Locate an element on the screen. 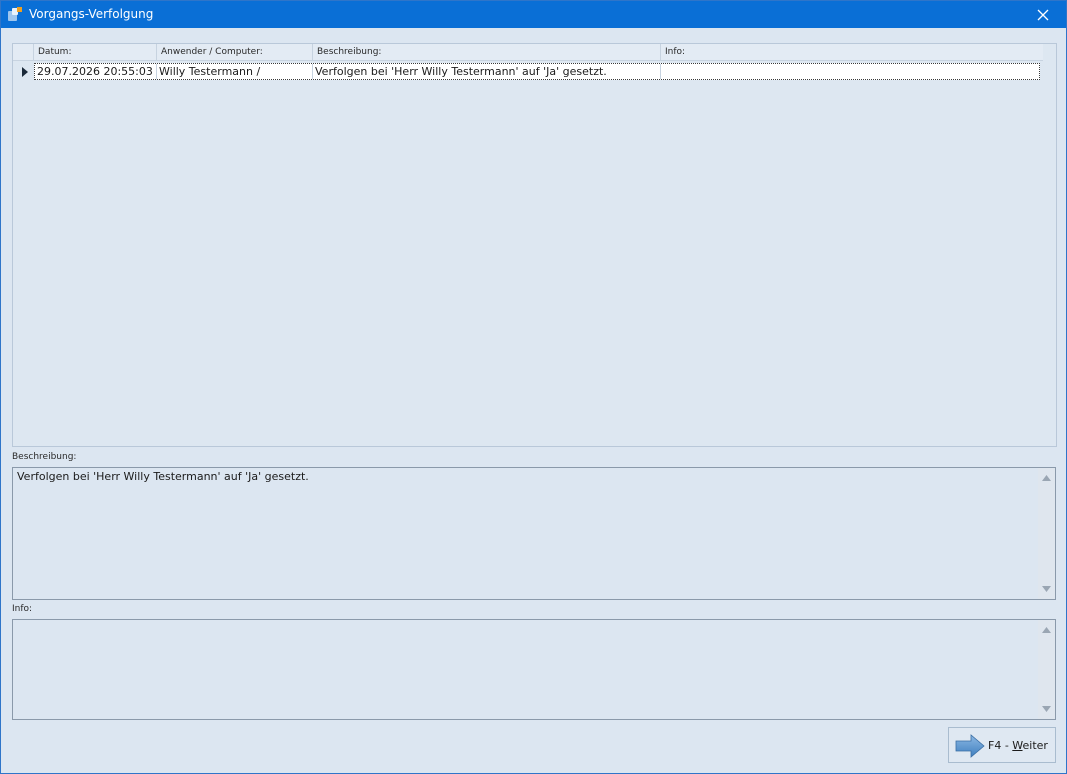 This screenshot has width=1067, height=774. beschreibung-label: Beschreibung: is located at coordinates (44, 457).